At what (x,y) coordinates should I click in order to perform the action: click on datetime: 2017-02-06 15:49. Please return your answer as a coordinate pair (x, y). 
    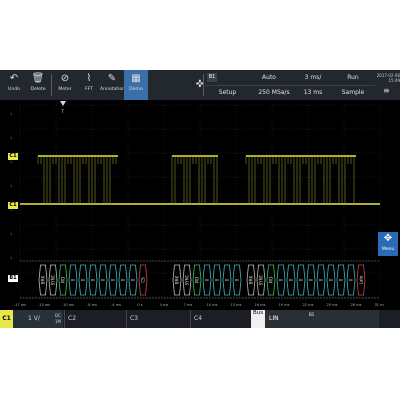
    Looking at the image, I should click on (388, 78).